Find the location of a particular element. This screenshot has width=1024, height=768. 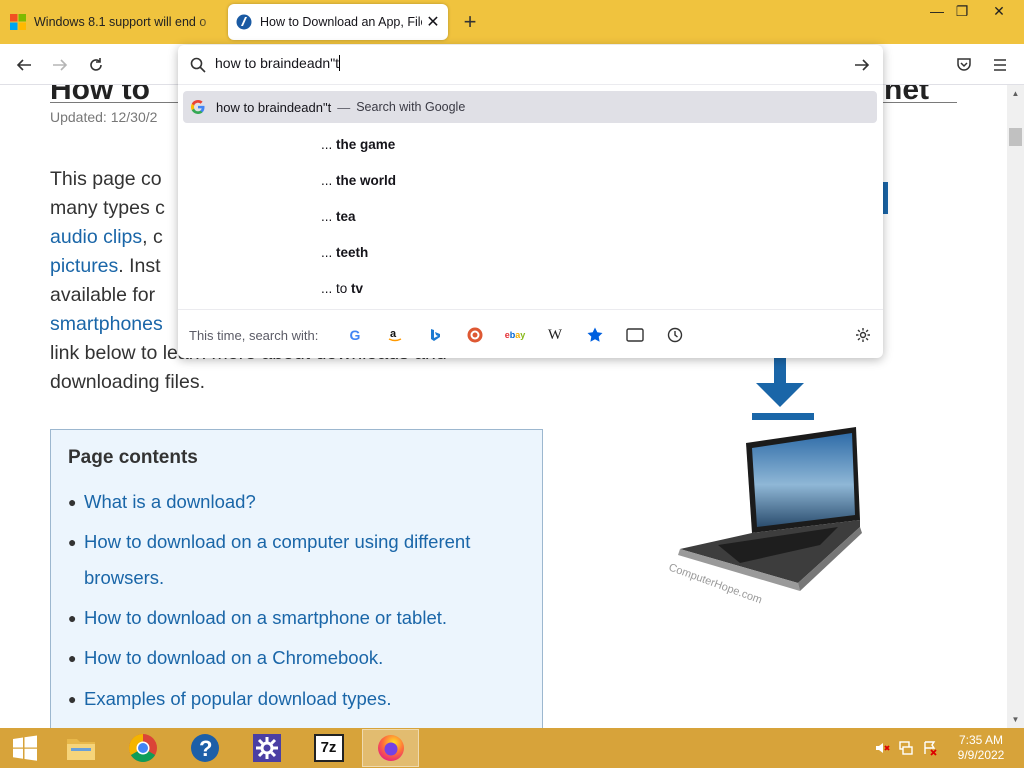

taskbar-help: ? is located at coordinates (204, 748).